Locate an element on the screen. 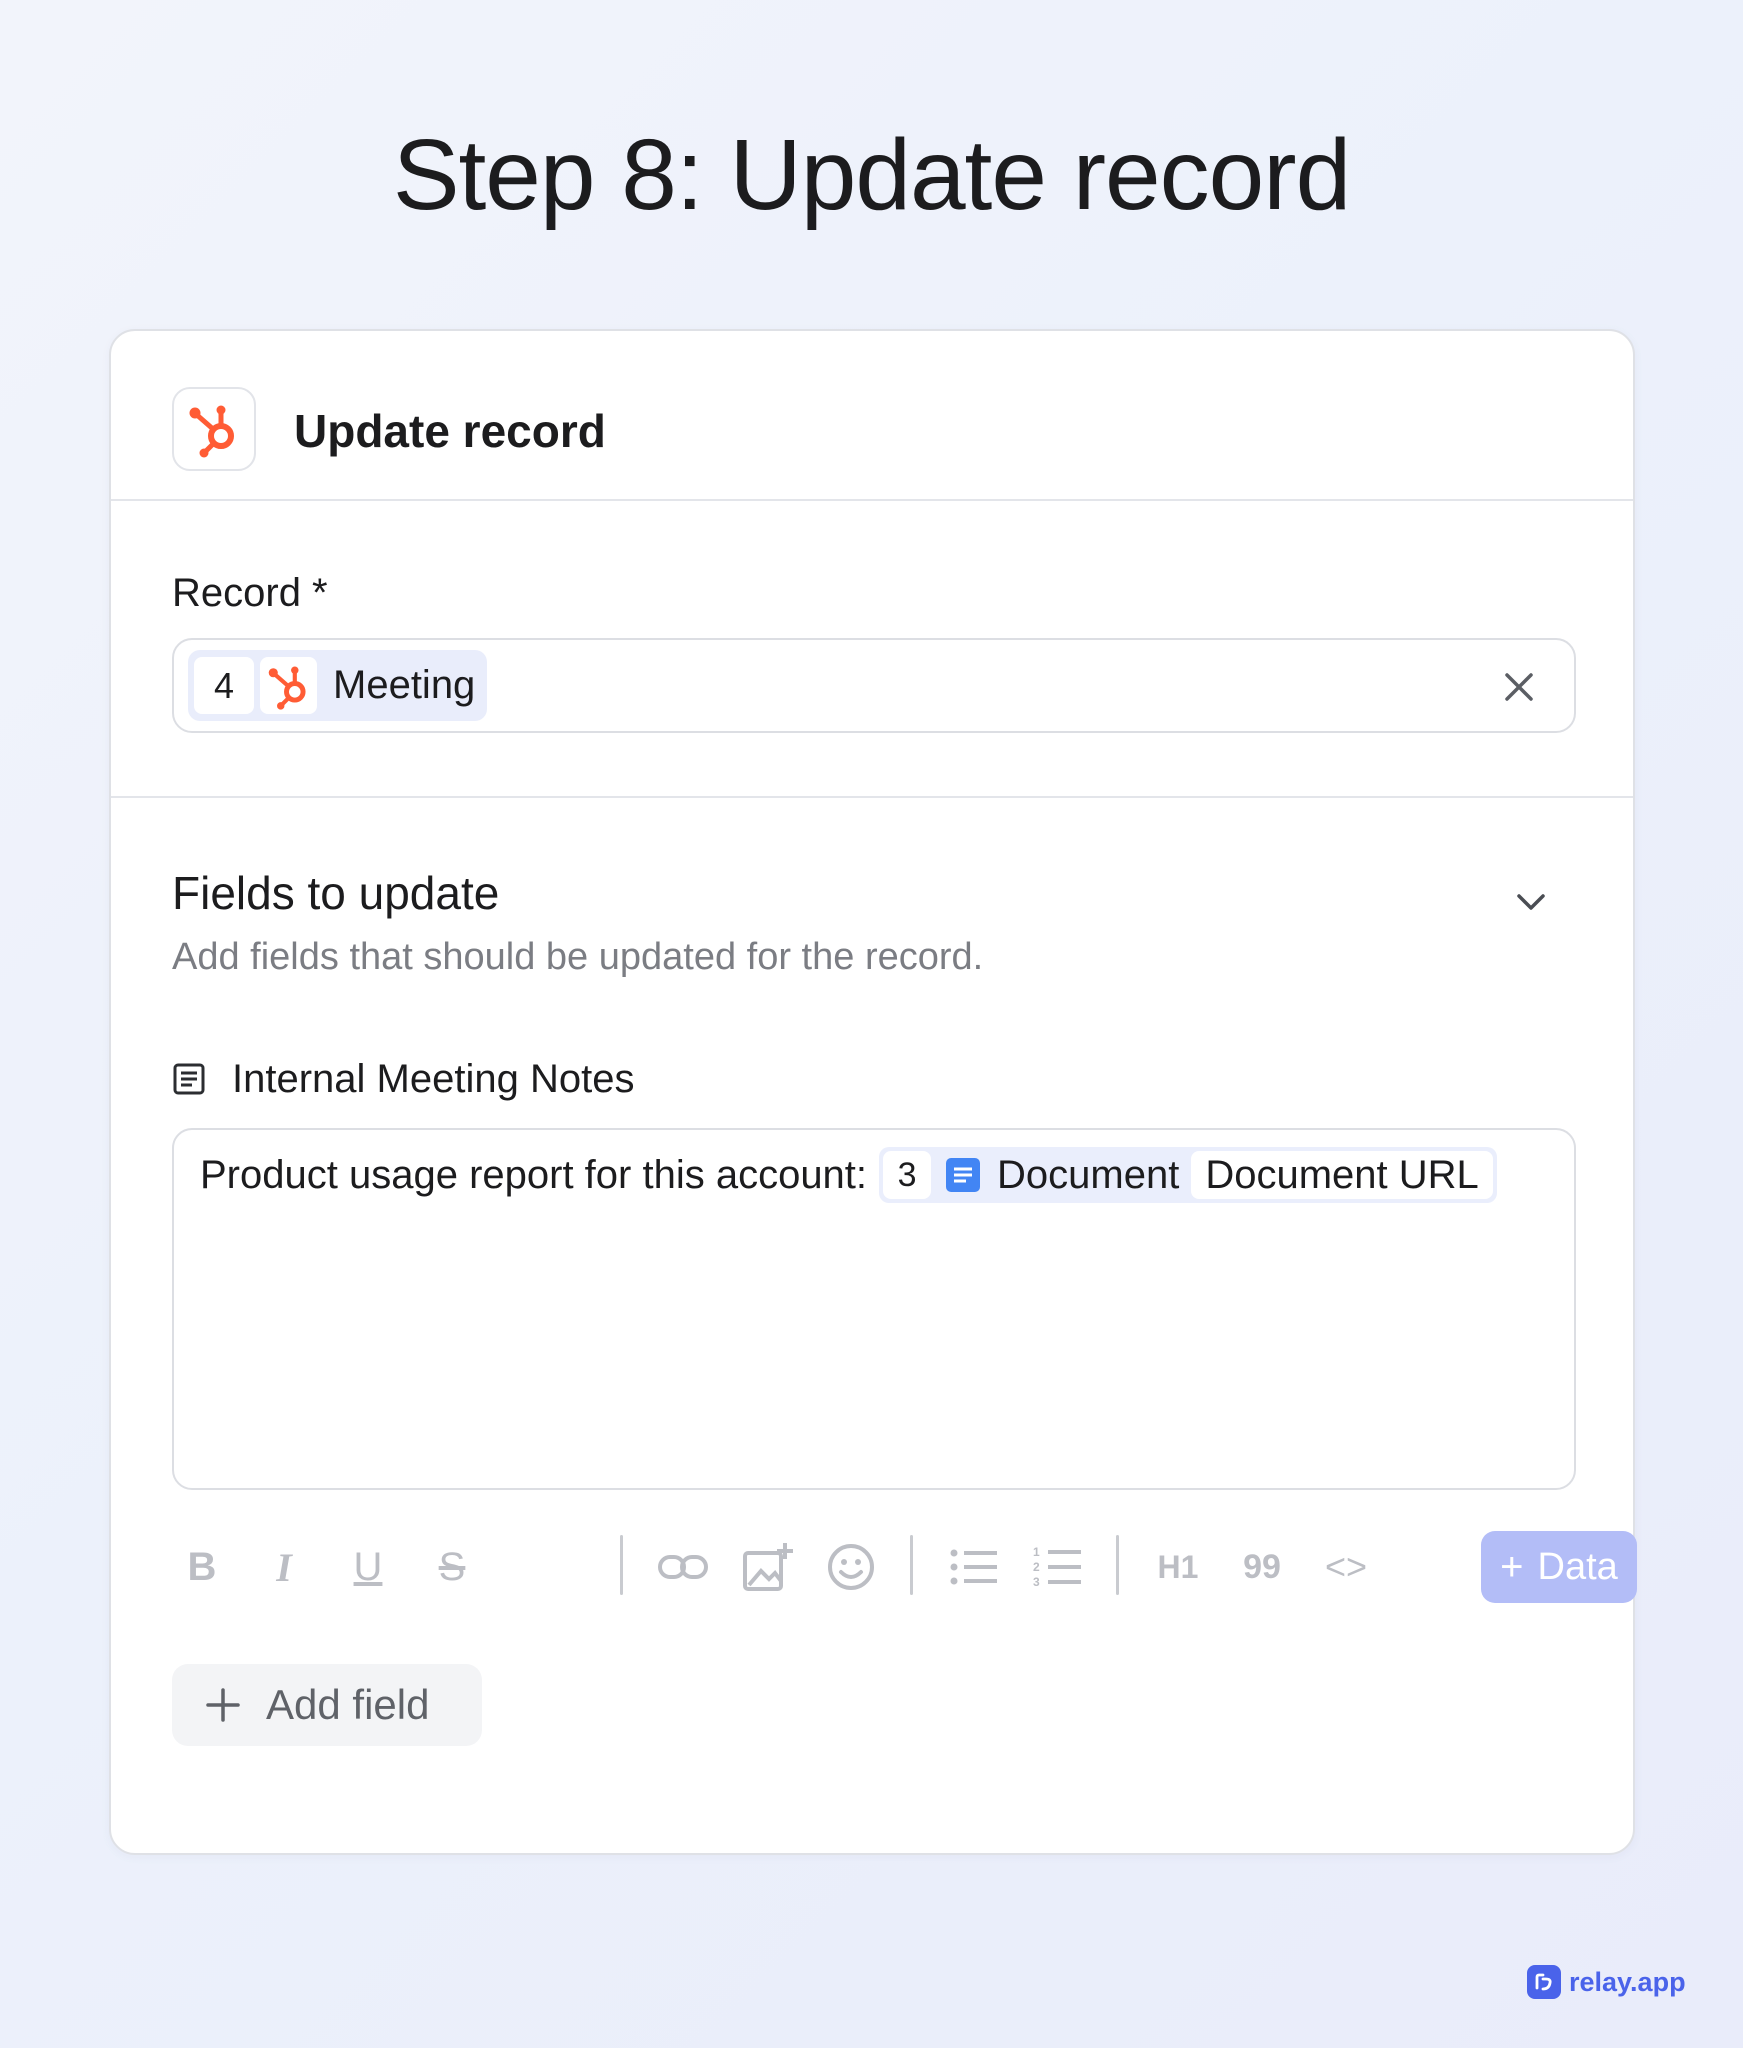 Image resolution: width=1743 pixels, height=2048 pixels. link-button is located at coordinates (683, 1567).